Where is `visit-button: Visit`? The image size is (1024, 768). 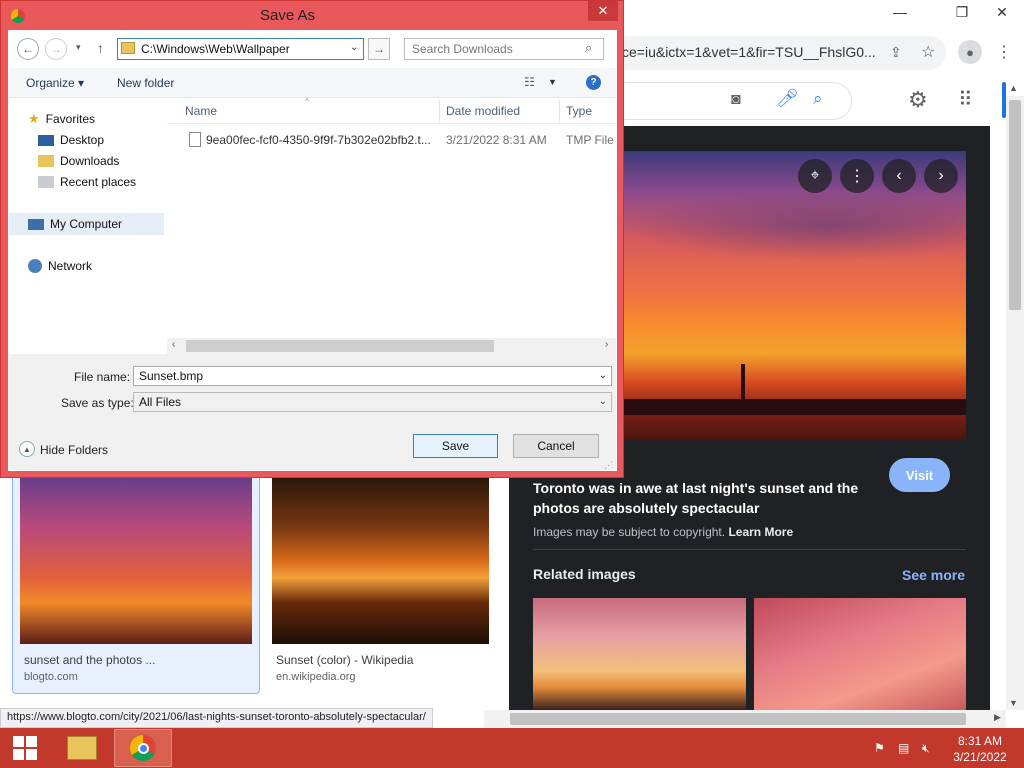 visit-button: Visit is located at coordinates (919, 475).